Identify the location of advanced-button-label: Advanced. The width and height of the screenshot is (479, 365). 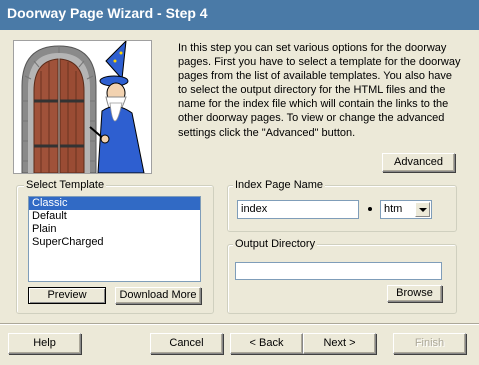
(418, 162).